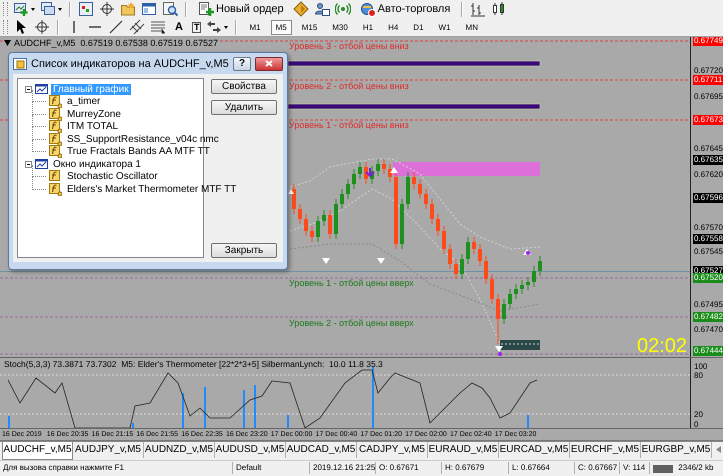 The image size is (723, 476). What do you see at coordinates (478, 9) in the screenshot?
I see `bar-chart-icon` at bounding box center [478, 9].